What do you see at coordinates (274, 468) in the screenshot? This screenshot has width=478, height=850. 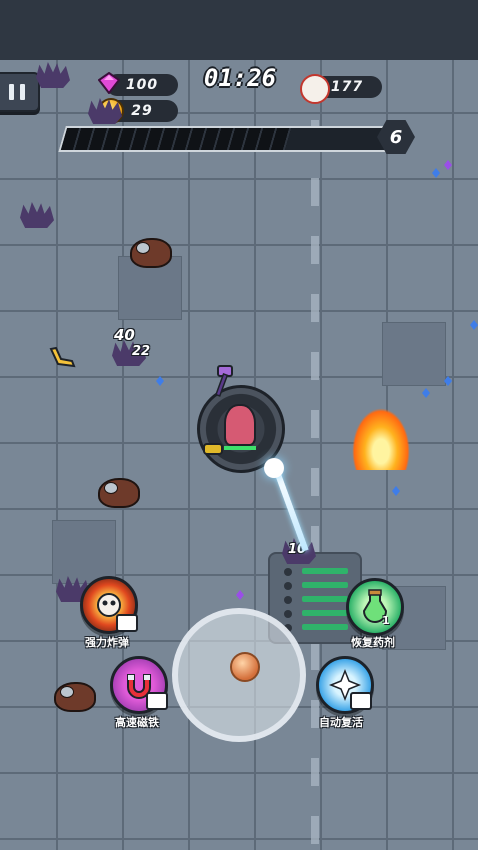 I see `laser-source-orb` at bounding box center [274, 468].